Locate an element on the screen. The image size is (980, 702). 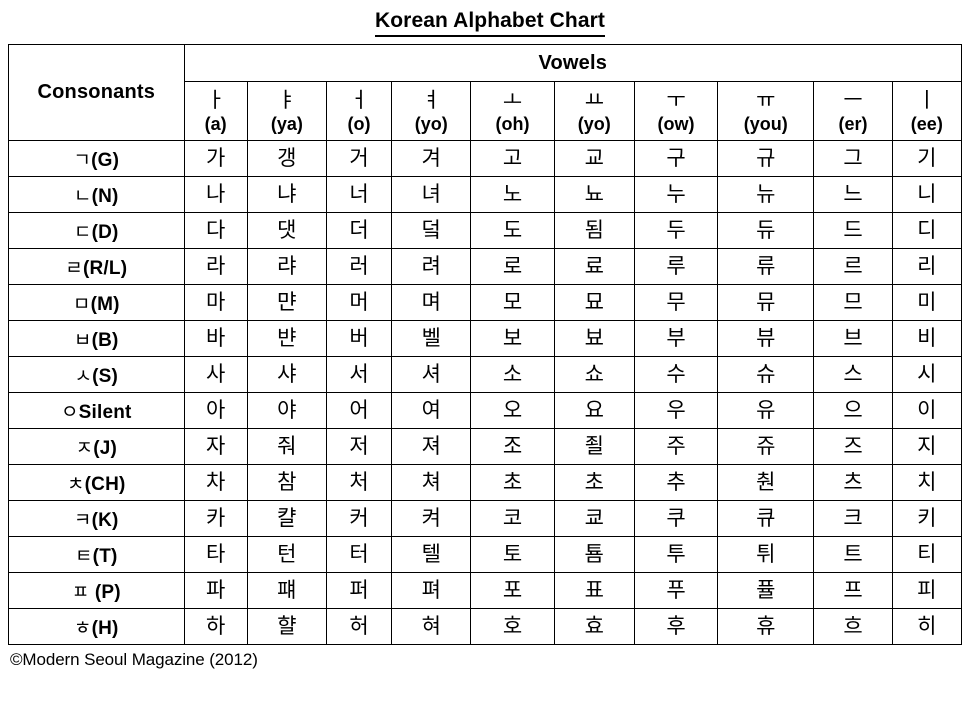
vowel-romanization: (a) is located at coordinates (215, 124).